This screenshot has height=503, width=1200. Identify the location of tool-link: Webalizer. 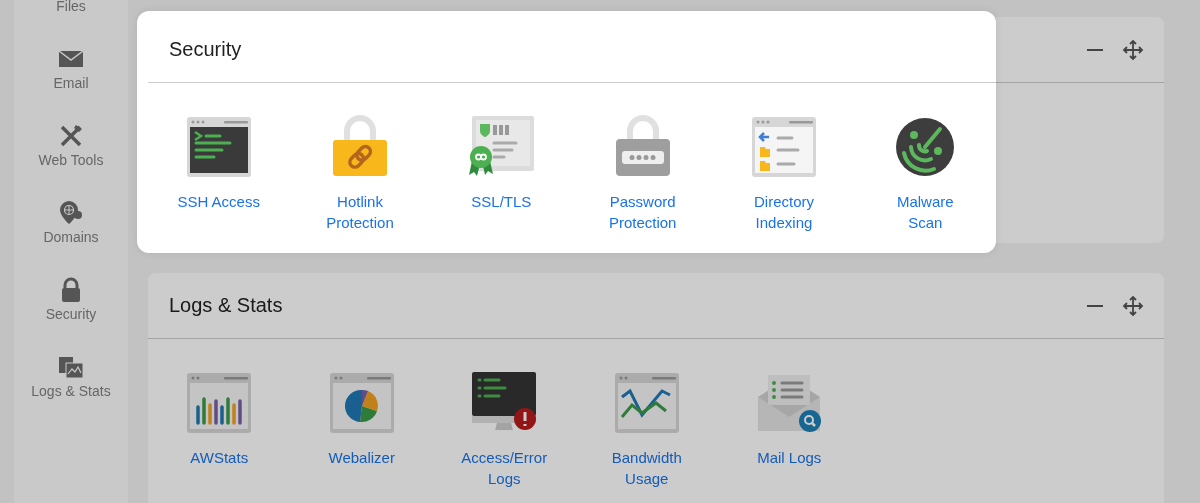
(361, 457).